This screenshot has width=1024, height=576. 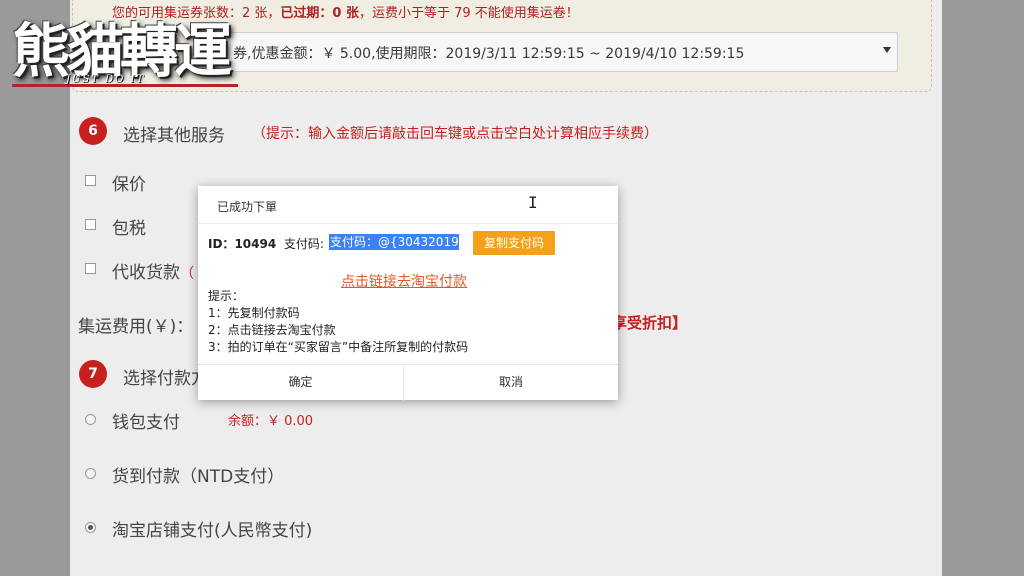 I want to click on order-id-line: ID：10494 支付码:, so click(x=266, y=243).